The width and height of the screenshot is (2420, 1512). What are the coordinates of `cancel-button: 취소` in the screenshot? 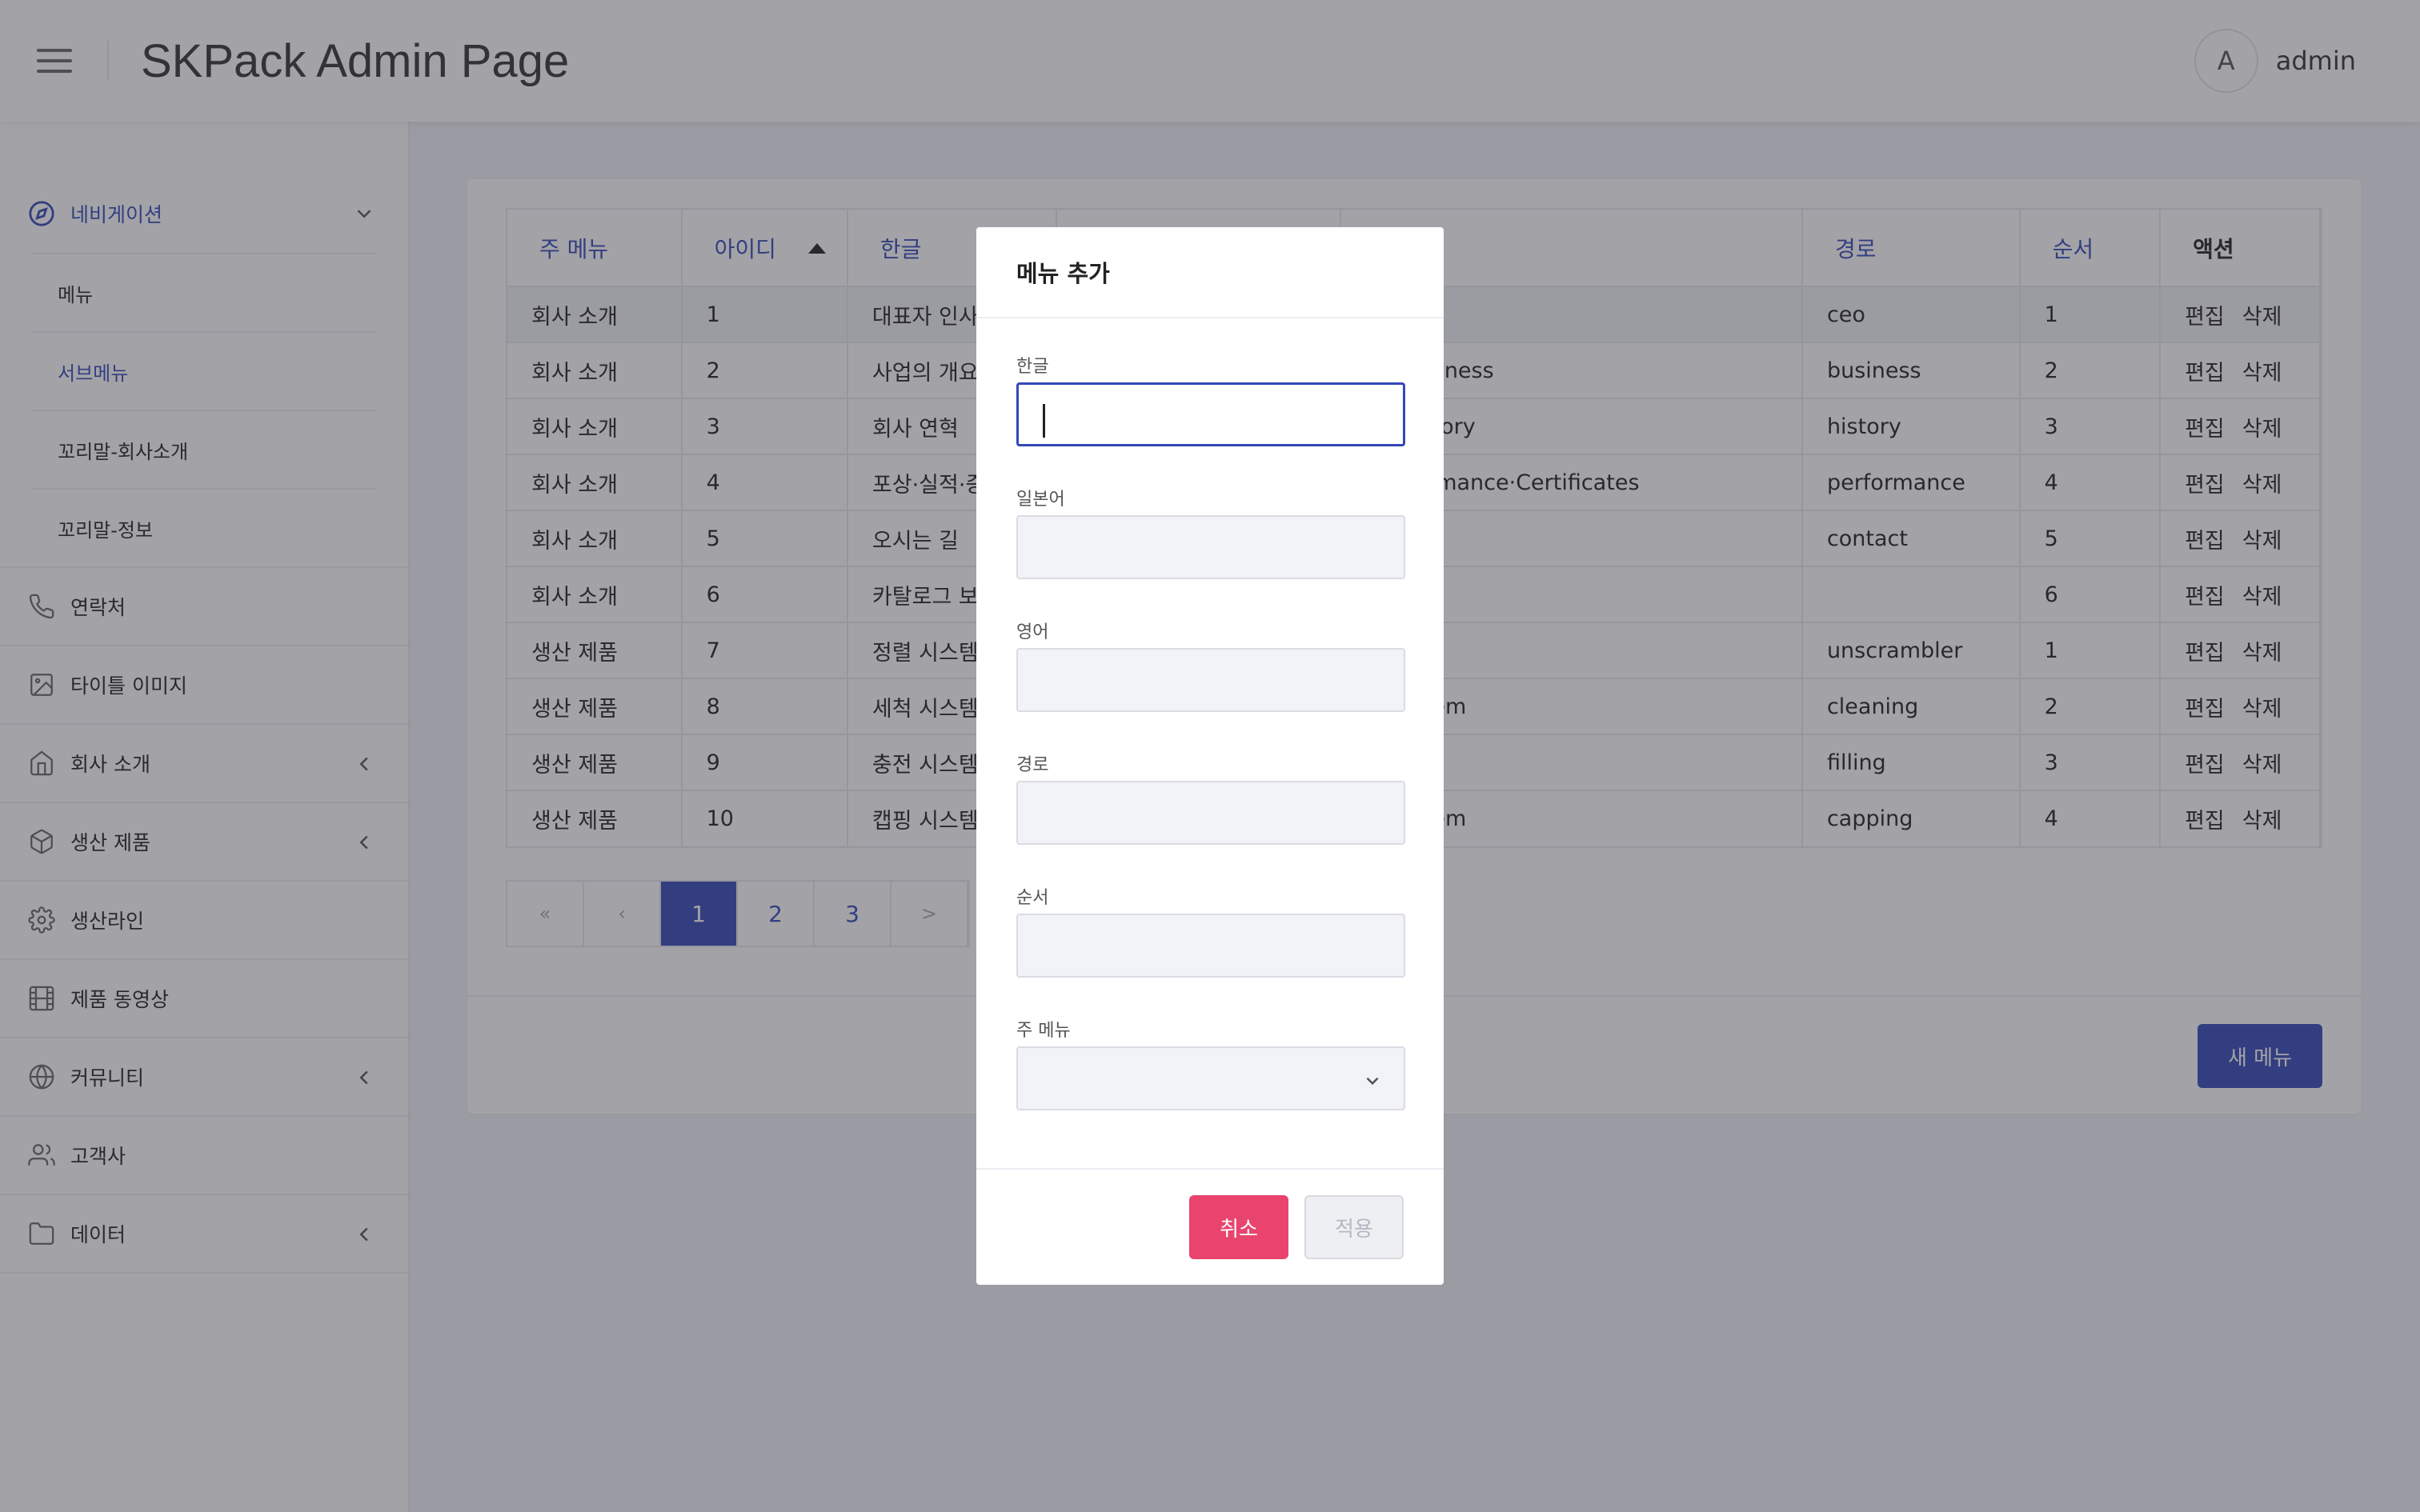 It's located at (1238, 1227).